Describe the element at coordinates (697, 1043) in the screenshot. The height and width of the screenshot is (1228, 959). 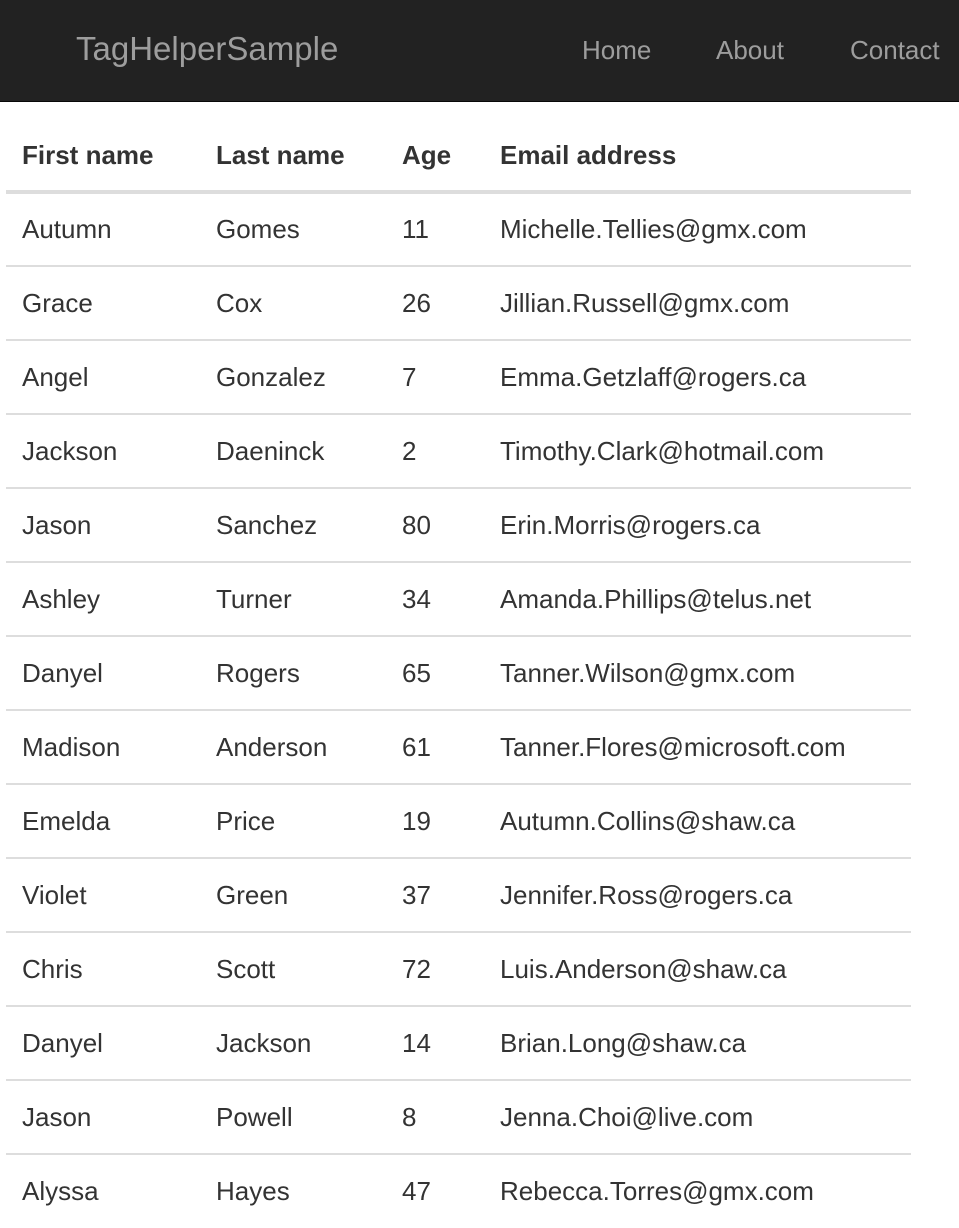
I see `cell-email: Brian.Long@shaw.ca` at that location.